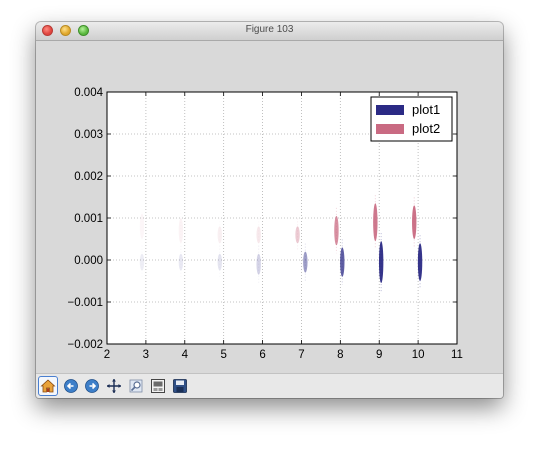  I want to click on x-tick-label: 10, so click(418, 355).